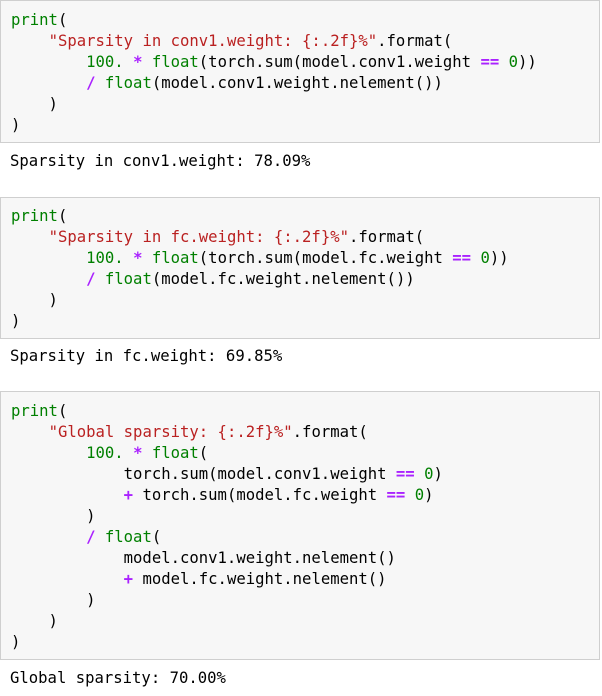 Image resolution: width=602 pixels, height=696 pixels. I want to click on code-token: (model.conv1.weight.nelement()), so click(297, 83).